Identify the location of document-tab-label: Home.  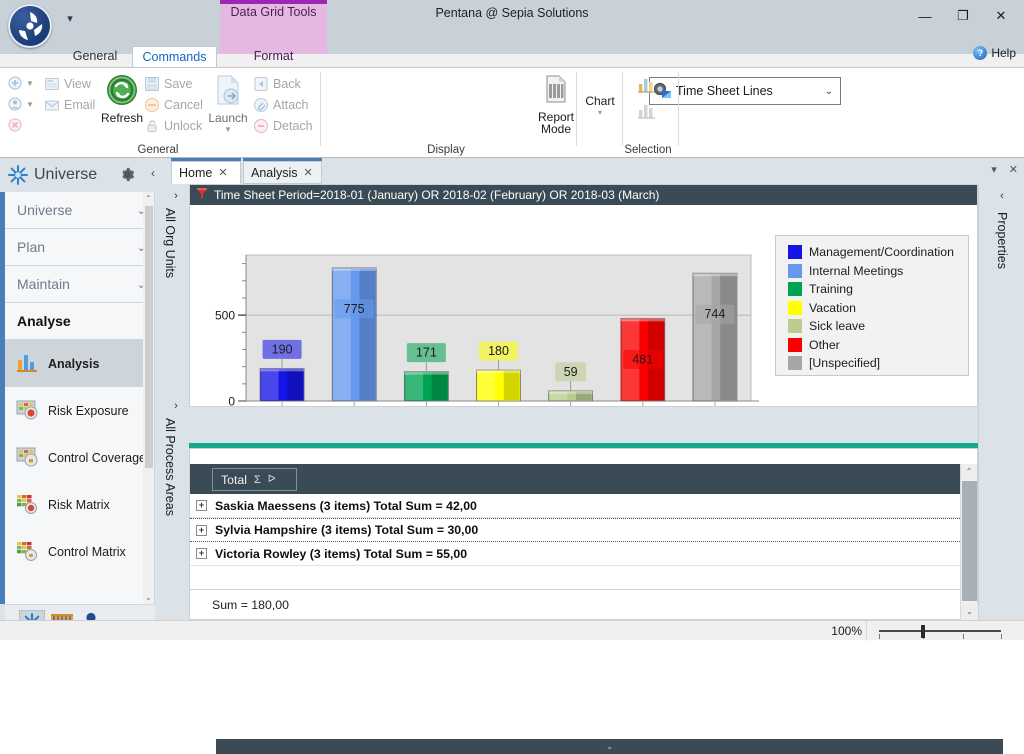
(196, 172).